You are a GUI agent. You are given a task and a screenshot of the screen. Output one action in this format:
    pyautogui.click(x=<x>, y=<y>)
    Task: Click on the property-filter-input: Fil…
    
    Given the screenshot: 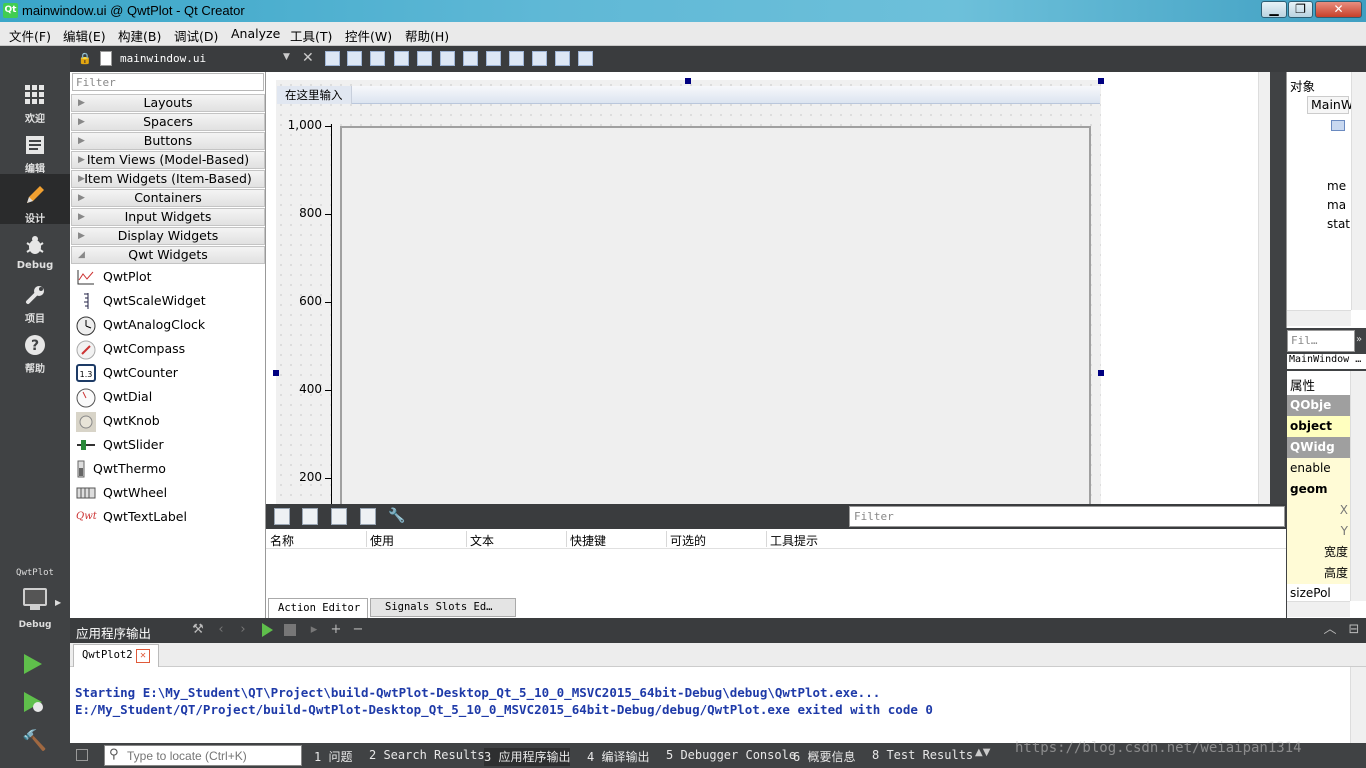 What is the action you would take?
    pyautogui.click(x=1321, y=341)
    